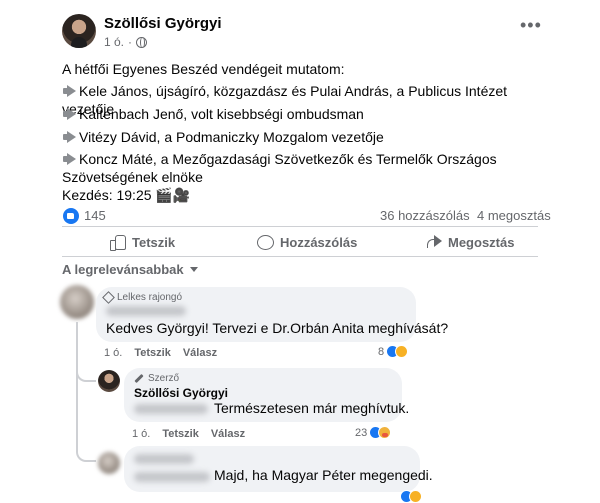 The height and width of the screenshot is (503, 600). I want to click on post-time: 1 ó., so click(114, 42).